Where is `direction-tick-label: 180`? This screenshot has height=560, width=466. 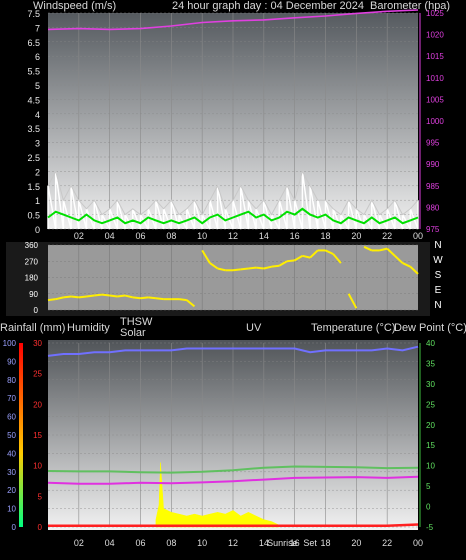 direction-tick-label: 180 is located at coordinates (32, 278).